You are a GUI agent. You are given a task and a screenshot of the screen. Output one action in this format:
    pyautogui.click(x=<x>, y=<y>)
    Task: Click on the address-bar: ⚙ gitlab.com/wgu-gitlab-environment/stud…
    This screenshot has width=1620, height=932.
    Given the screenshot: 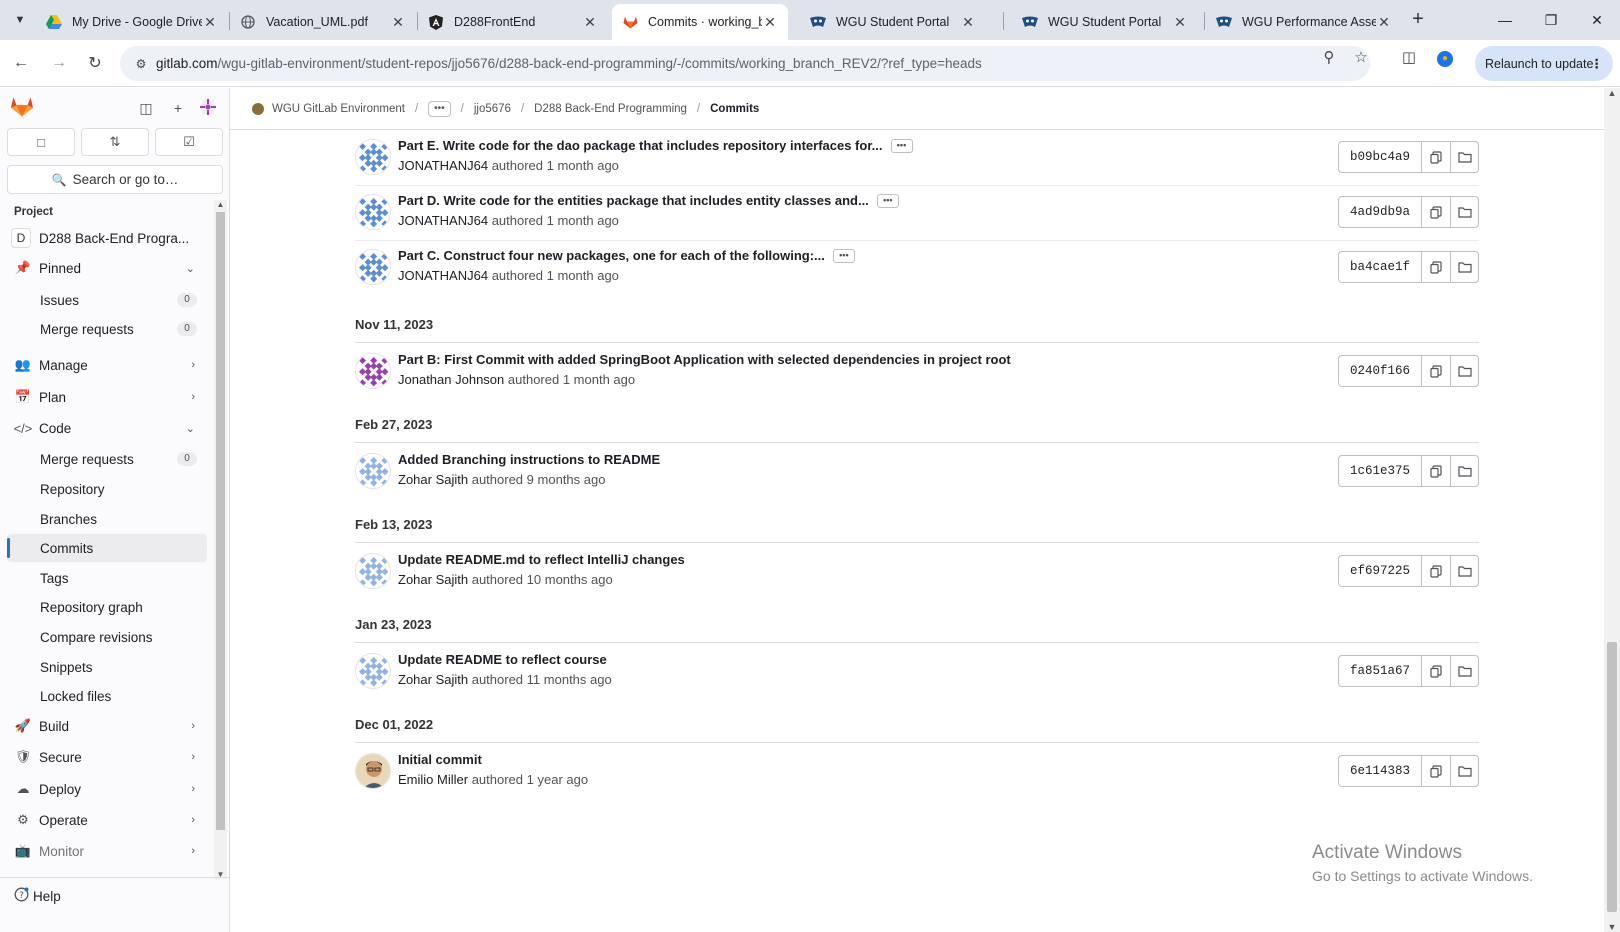 What is the action you would take?
    pyautogui.click(x=745, y=63)
    